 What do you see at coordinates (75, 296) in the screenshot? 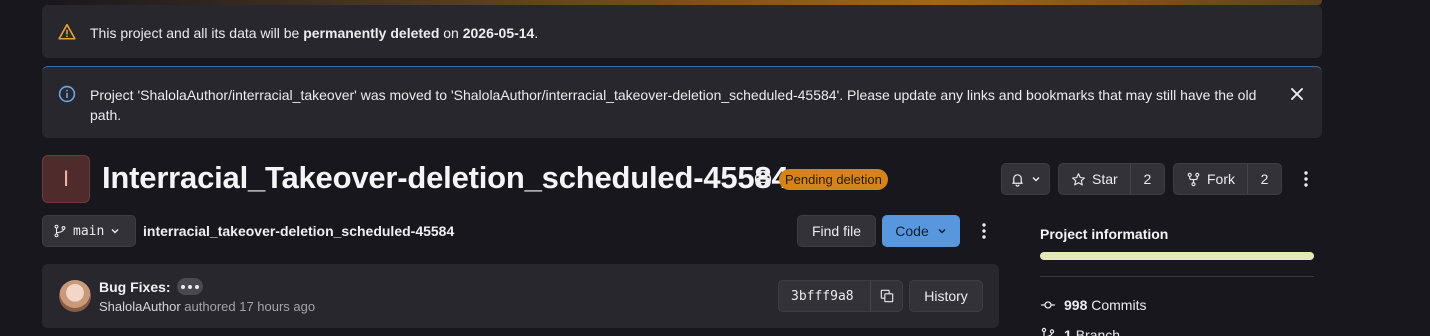
I see `author-avatar` at bounding box center [75, 296].